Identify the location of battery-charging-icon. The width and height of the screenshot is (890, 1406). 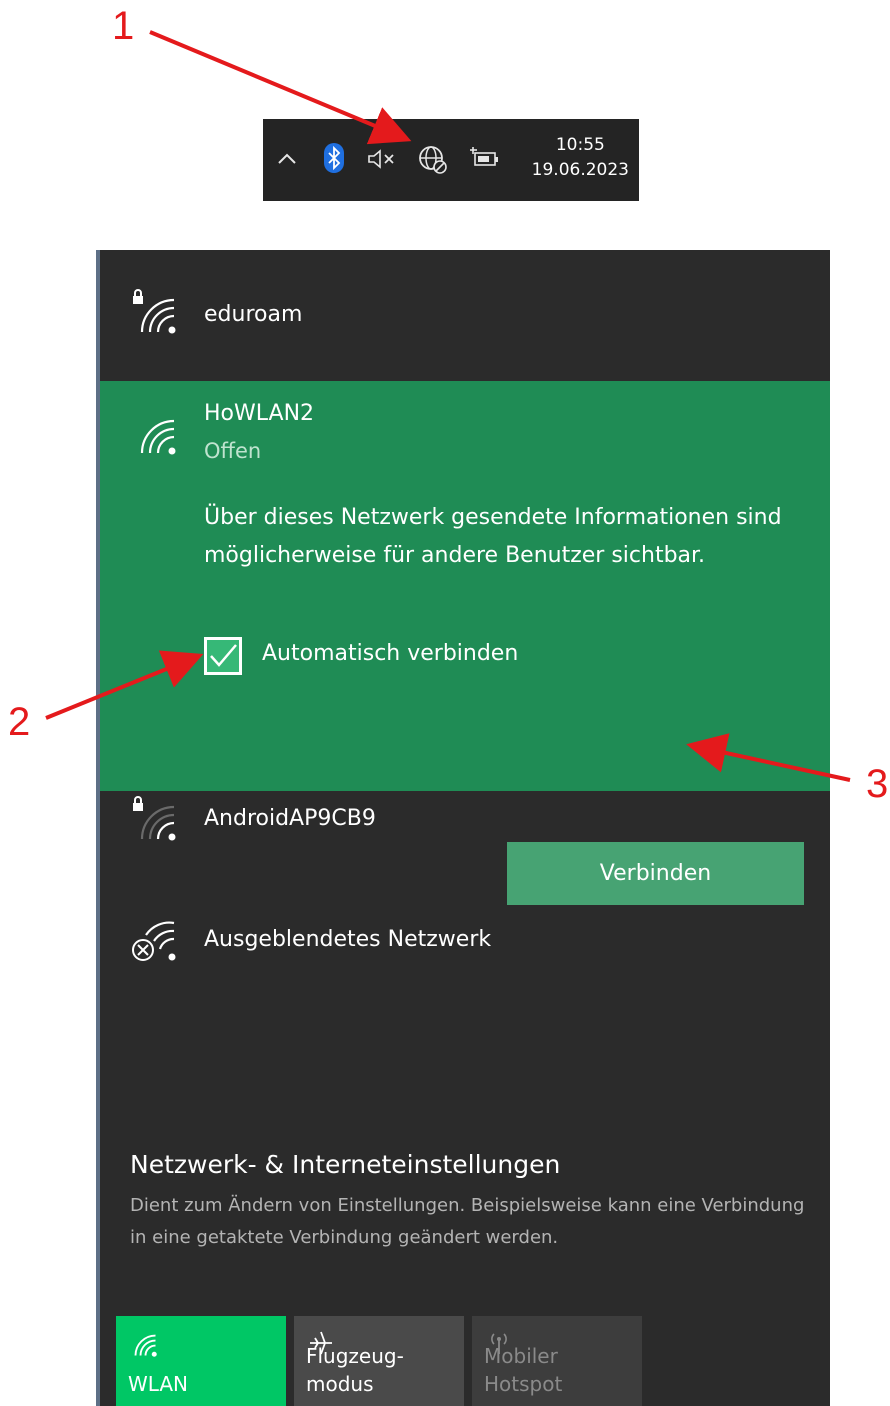
(484, 159).